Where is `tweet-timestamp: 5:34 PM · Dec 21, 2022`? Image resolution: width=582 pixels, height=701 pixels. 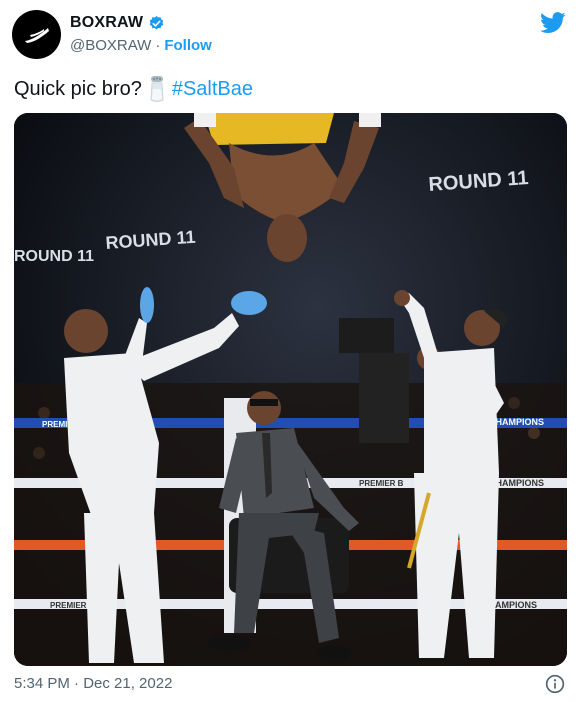 tweet-timestamp: 5:34 PM · Dec 21, 2022 is located at coordinates (93, 683).